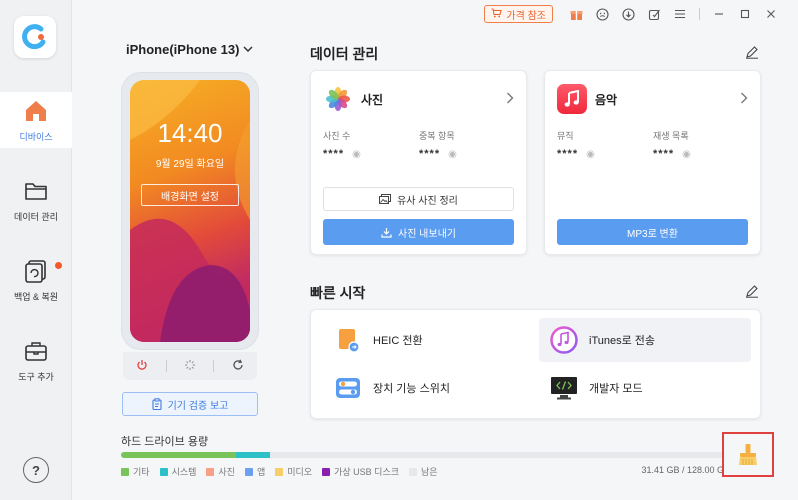 Image resolution: width=798 pixels, height=500 pixels. Describe the element at coordinates (426, 455) in the screenshot. I see `storage-bar` at that location.